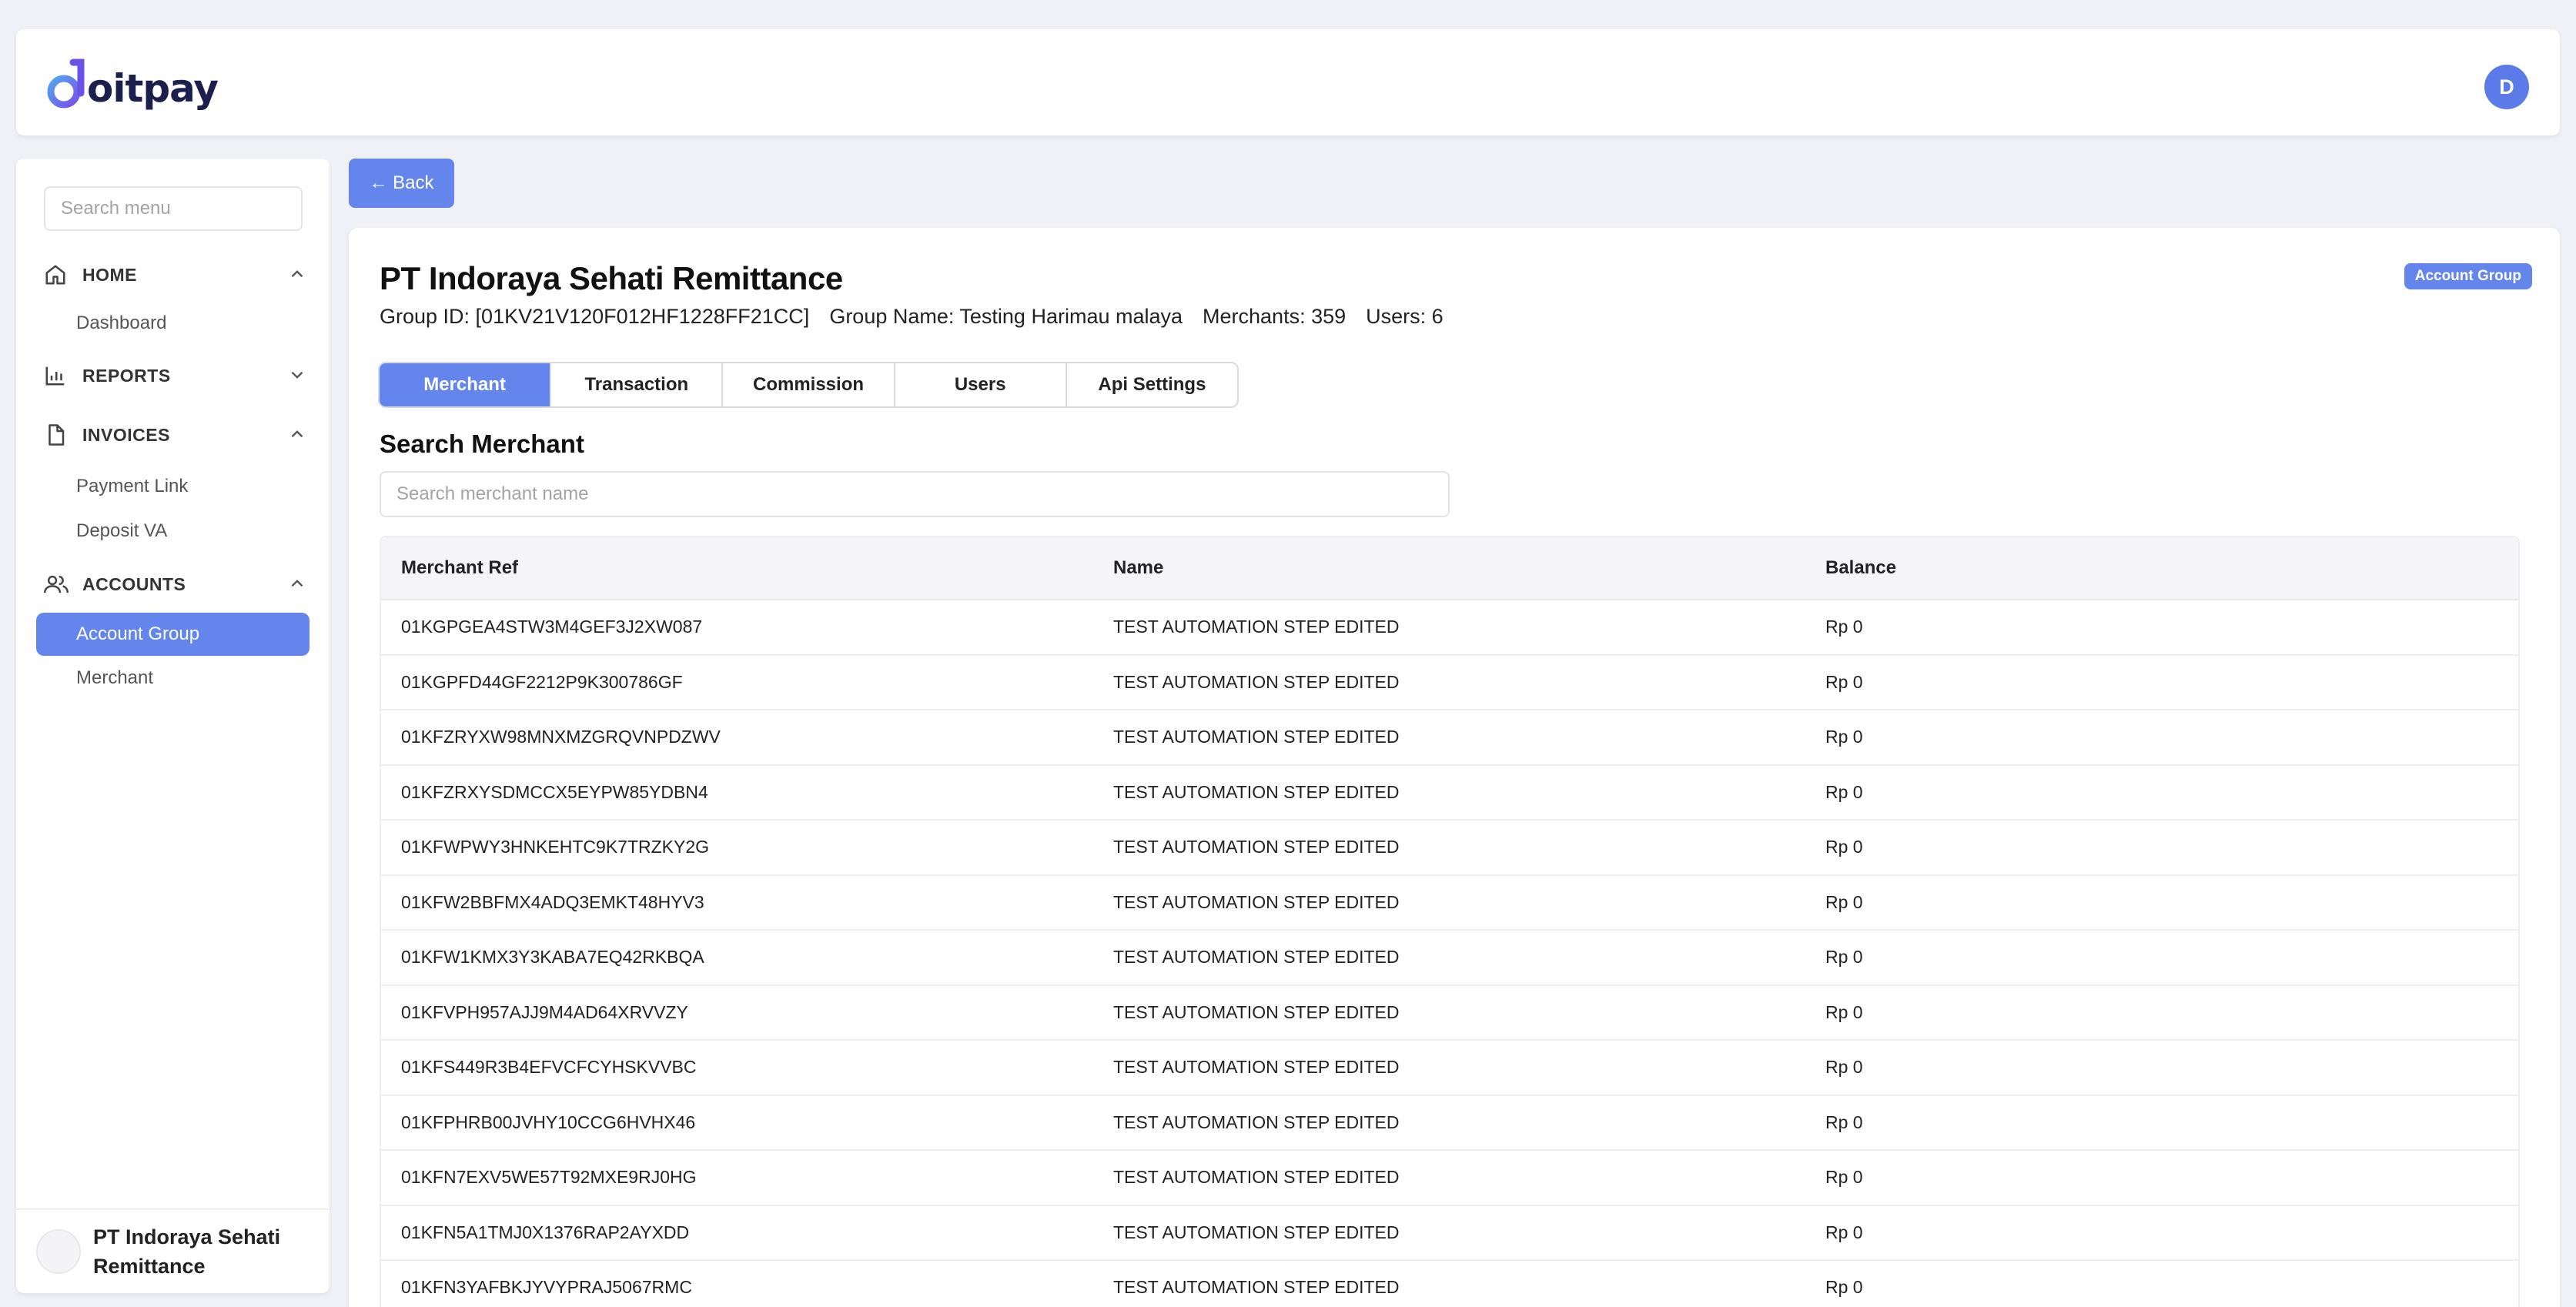 Image resolution: width=2576 pixels, height=1307 pixels. What do you see at coordinates (555, 791) in the screenshot?
I see `merchant-ref-cell: 01KFZRXYSDMCCX5EYPW85YDBN4` at bounding box center [555, 791].